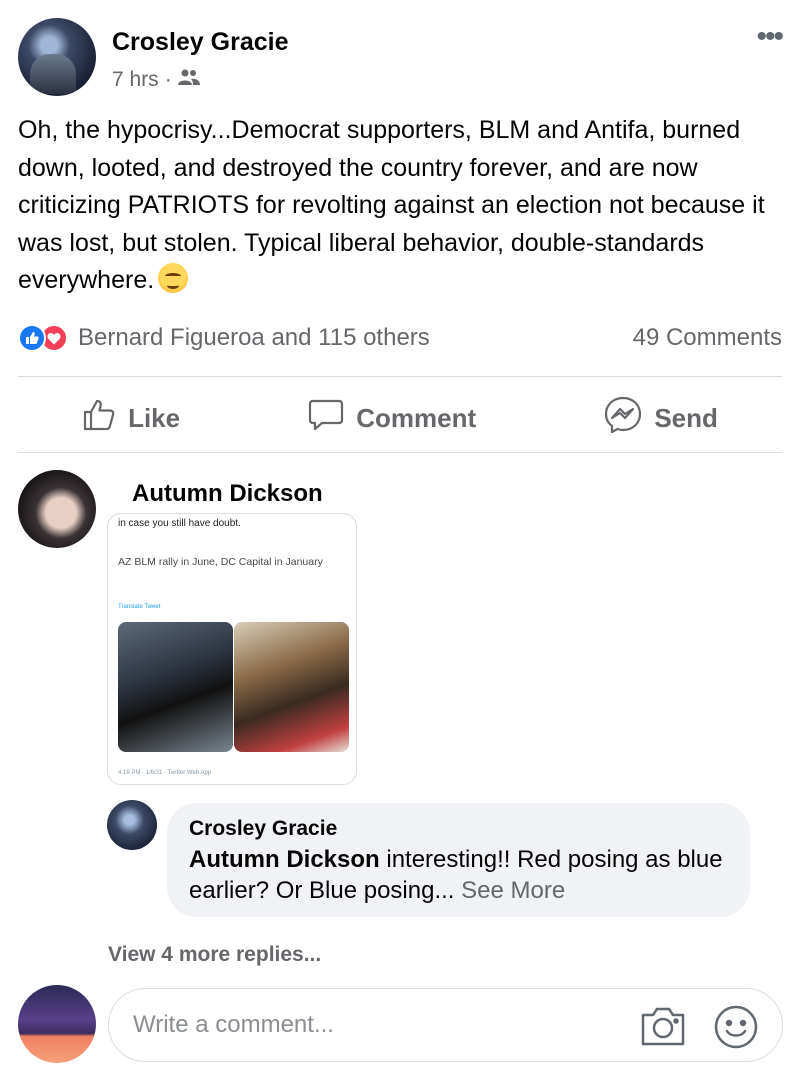 The width and height of the screenshot is (800, 1088). Describe the element at coordinates (200, 42) in the screenshot. I see `post-author-name: Crosley Gracie` at that location.